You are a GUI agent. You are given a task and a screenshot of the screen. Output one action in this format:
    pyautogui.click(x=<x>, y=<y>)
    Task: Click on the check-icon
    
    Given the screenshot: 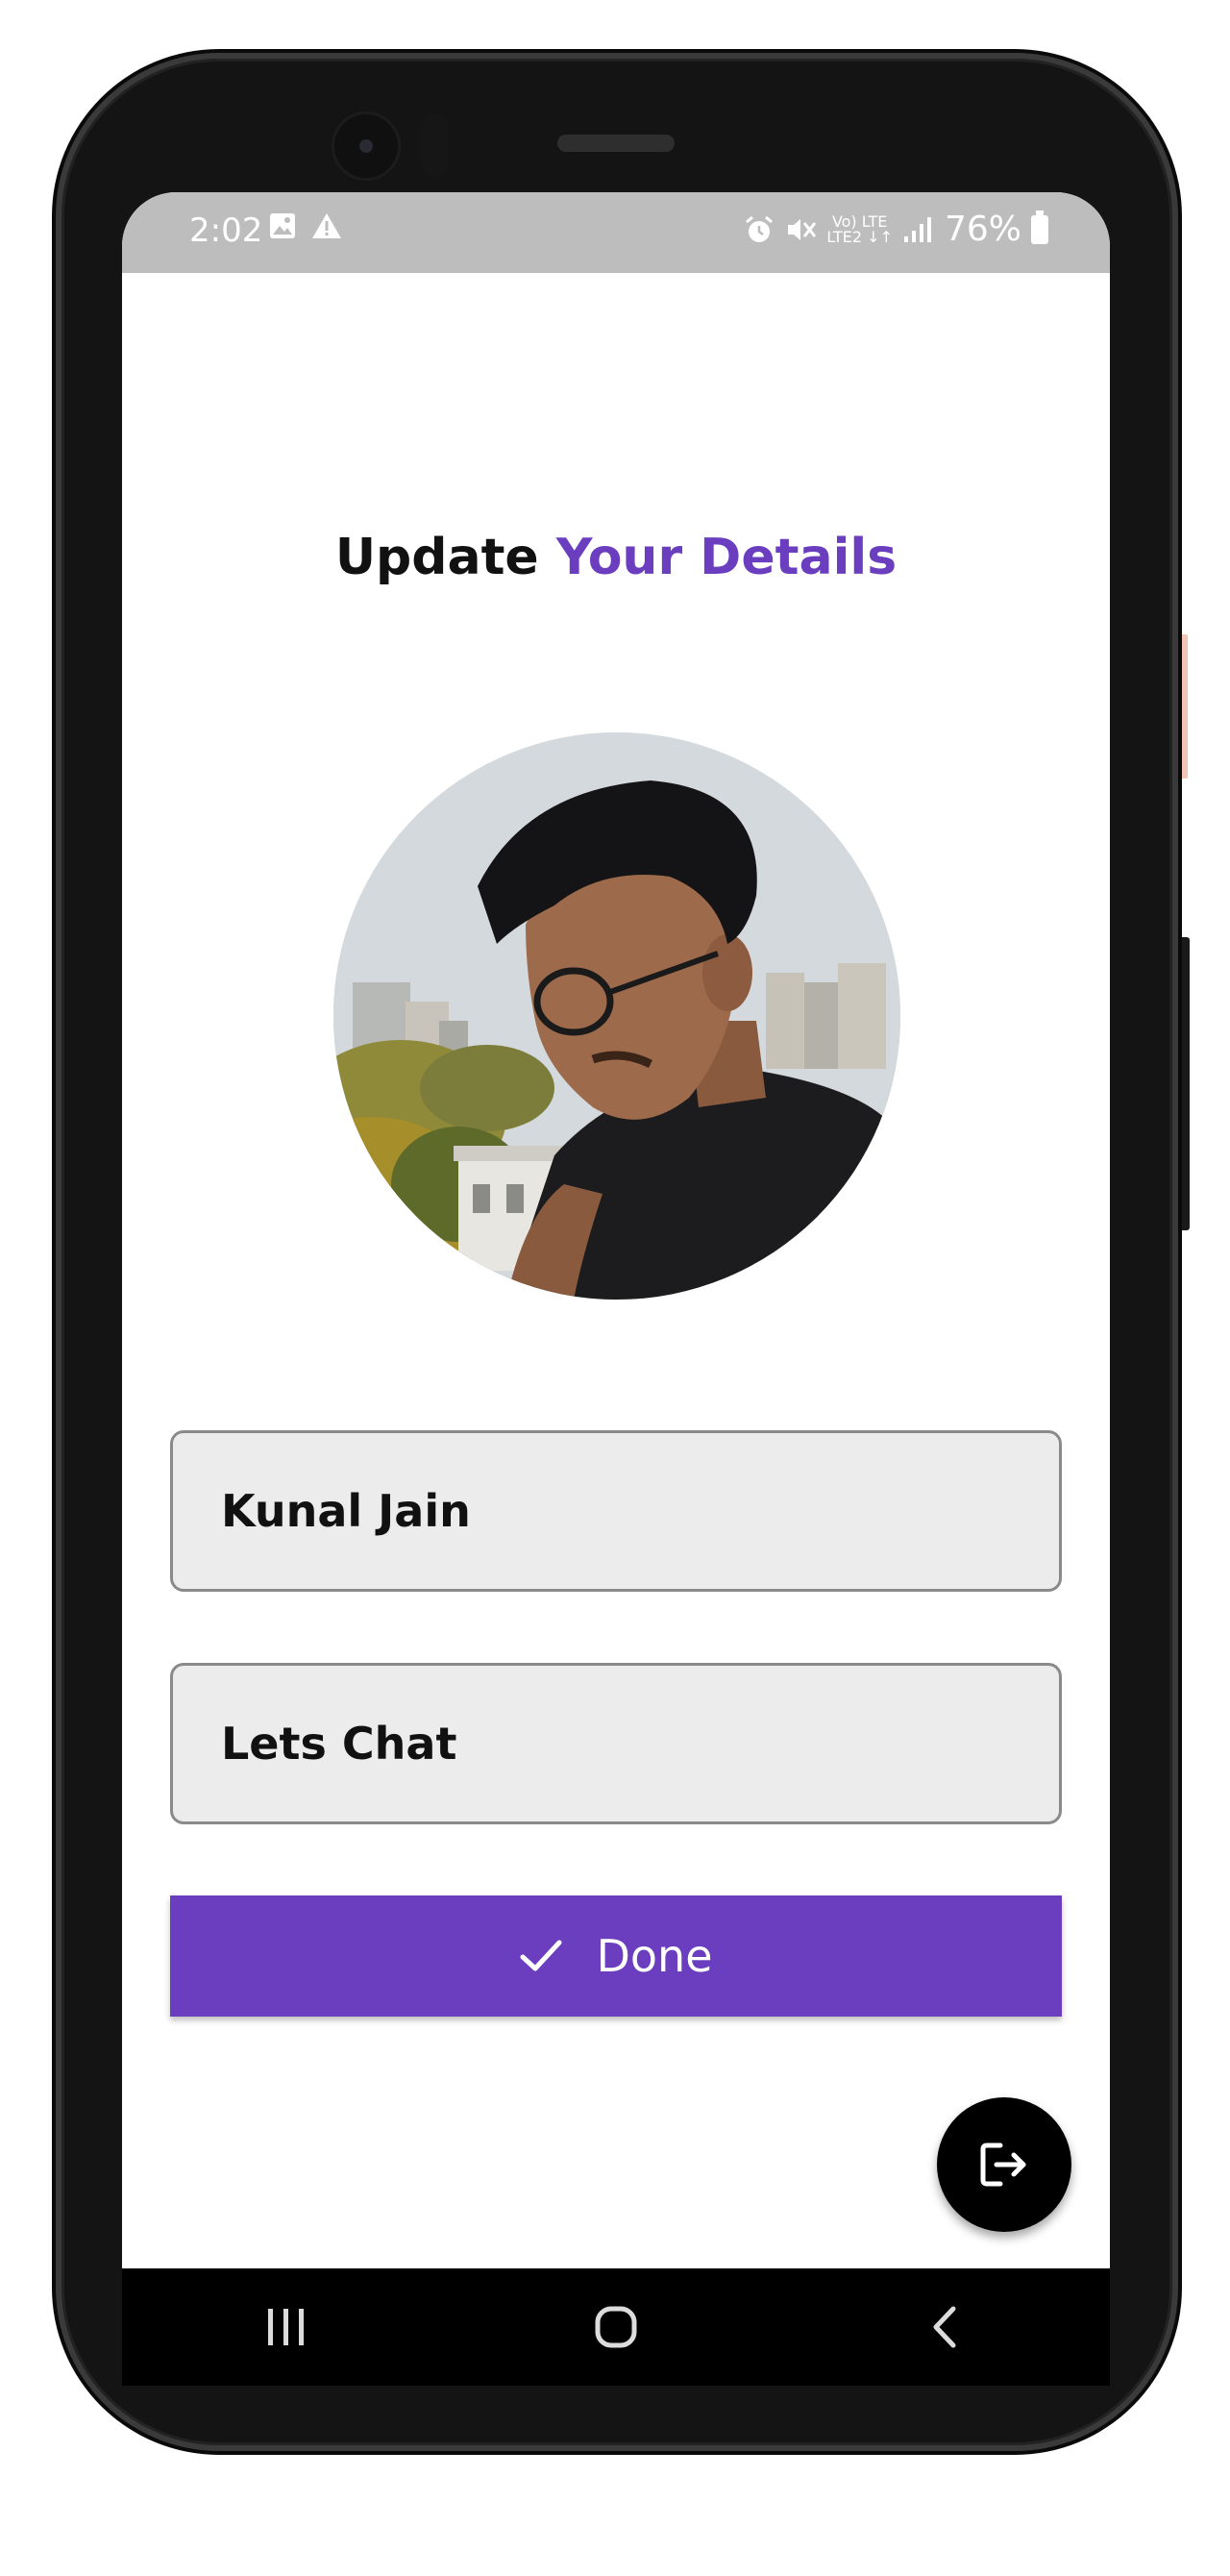 What is the action you would take?
    pyautogui.click(x=541, y=1956)
    